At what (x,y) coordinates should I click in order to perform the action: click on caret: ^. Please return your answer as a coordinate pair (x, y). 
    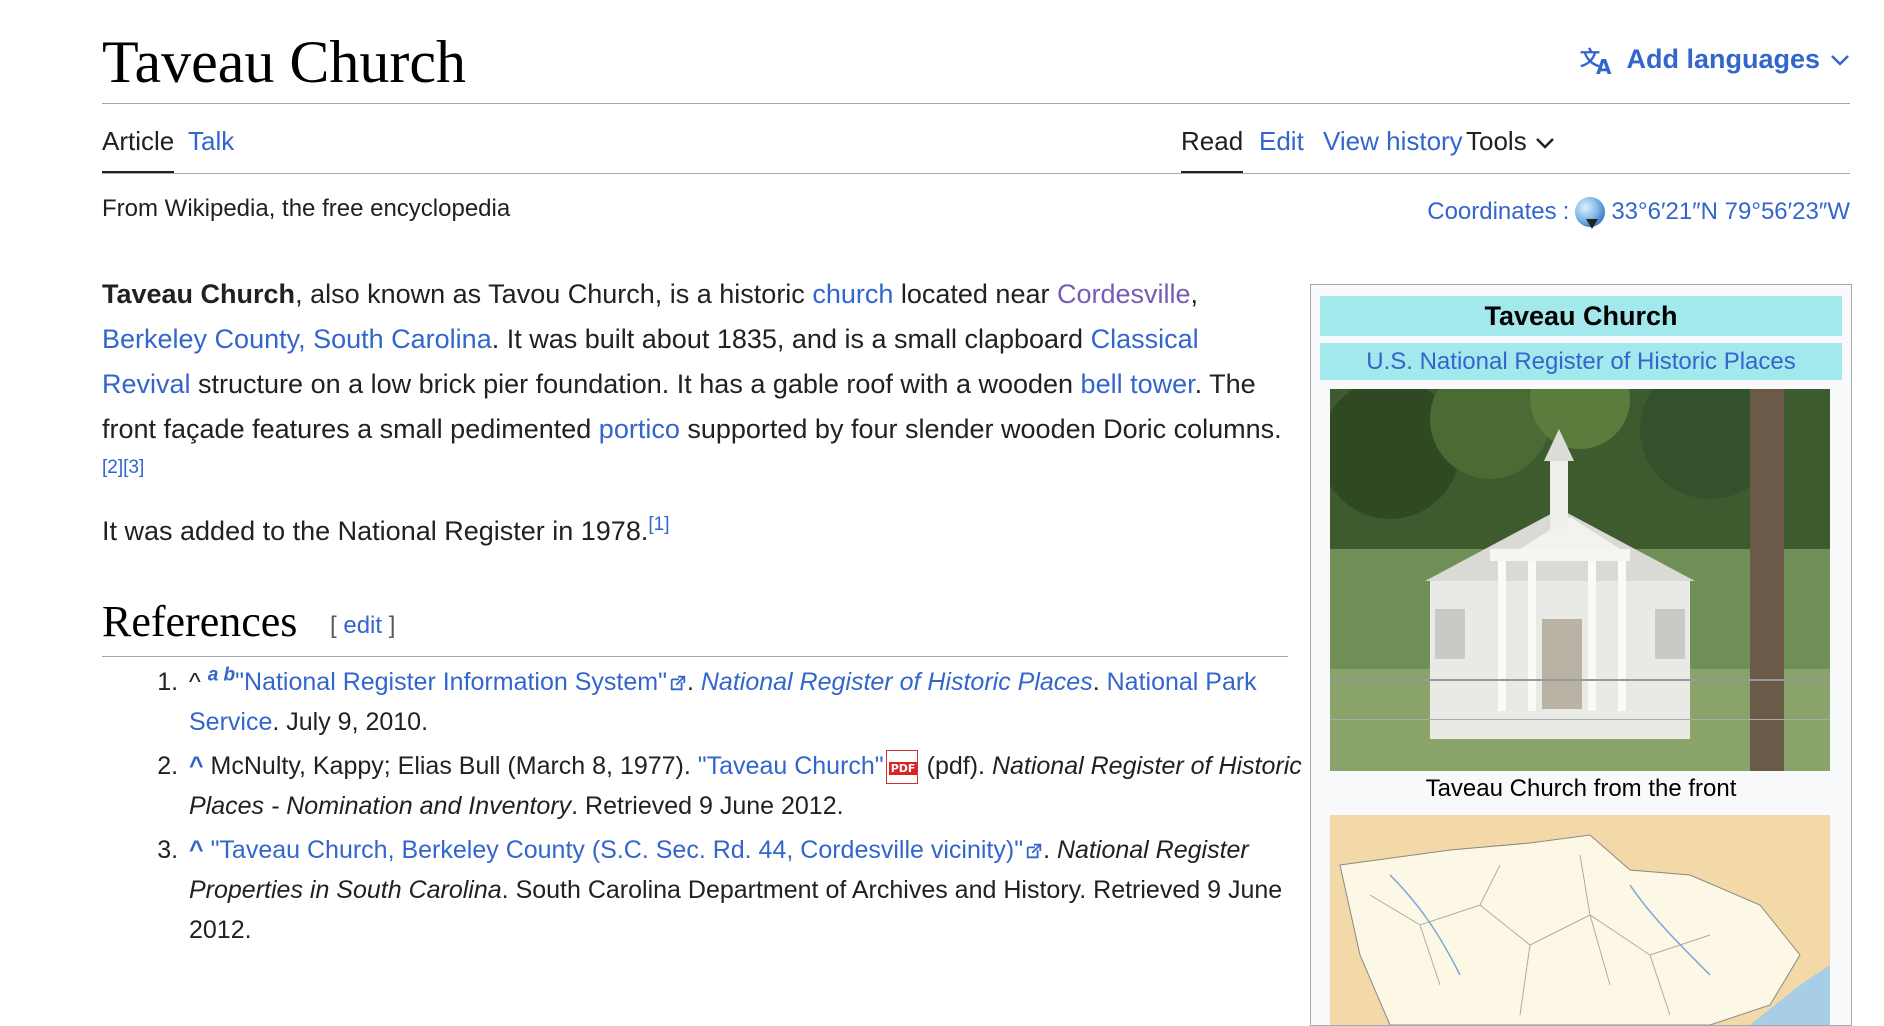
    Looking at the image, I should click on (195, 682).